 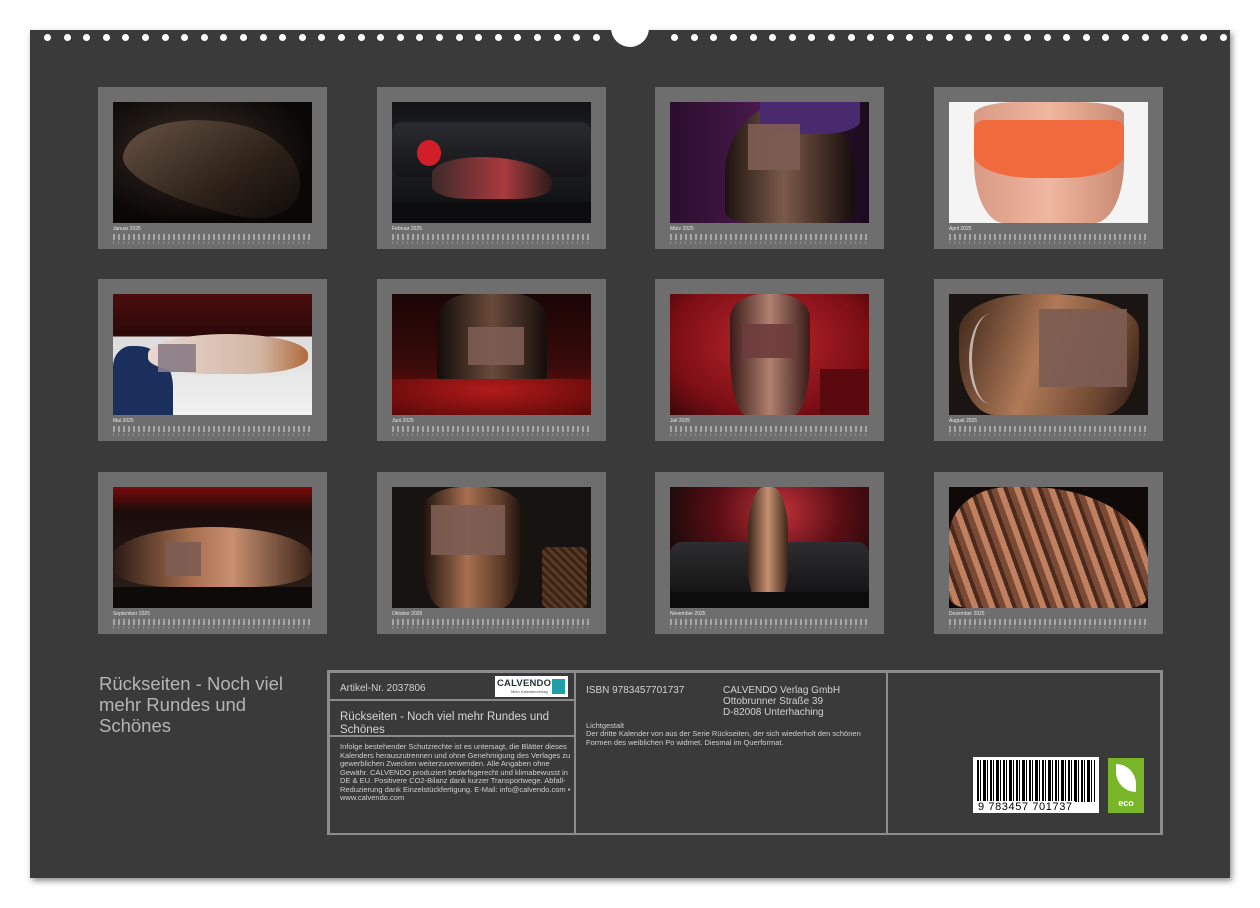 What do you see at coordinates (407, 229) in the screenshot?
I see `month-label: Februar 2025` at bounding box center [407, 229].